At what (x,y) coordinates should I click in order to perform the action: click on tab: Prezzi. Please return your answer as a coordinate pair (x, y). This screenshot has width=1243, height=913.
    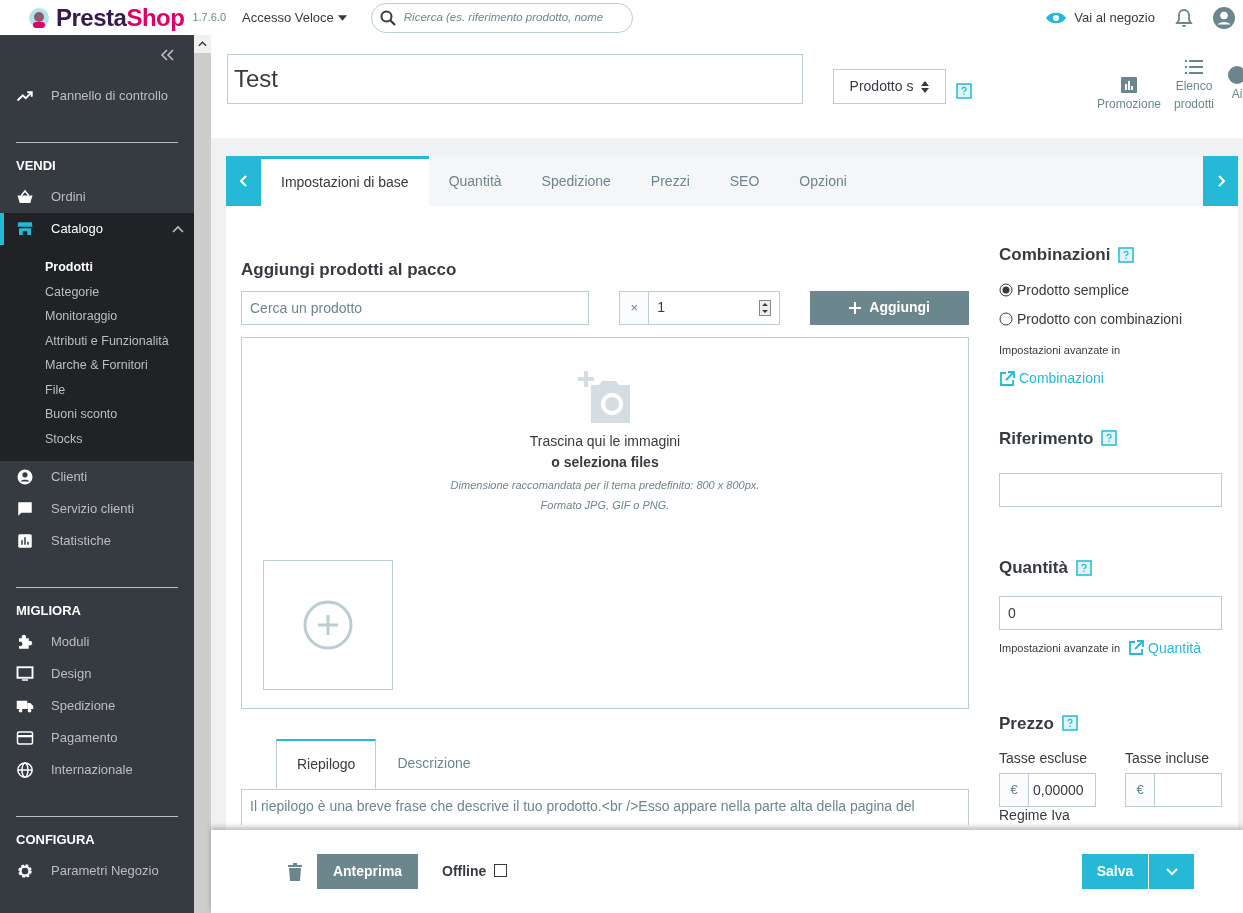
    Looking at the image, I should click on (670, 181).